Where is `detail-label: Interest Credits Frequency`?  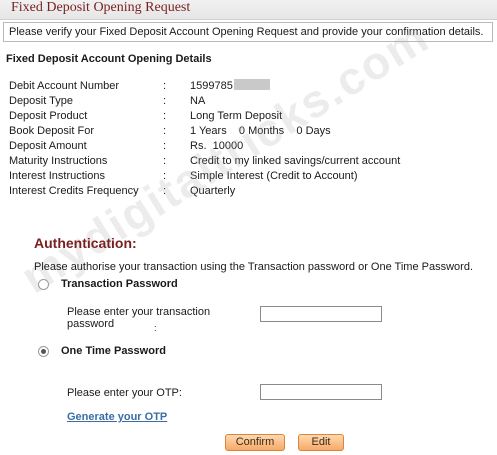
detail-label: Interest Credits Frequency is located at coordinates (74, 191).